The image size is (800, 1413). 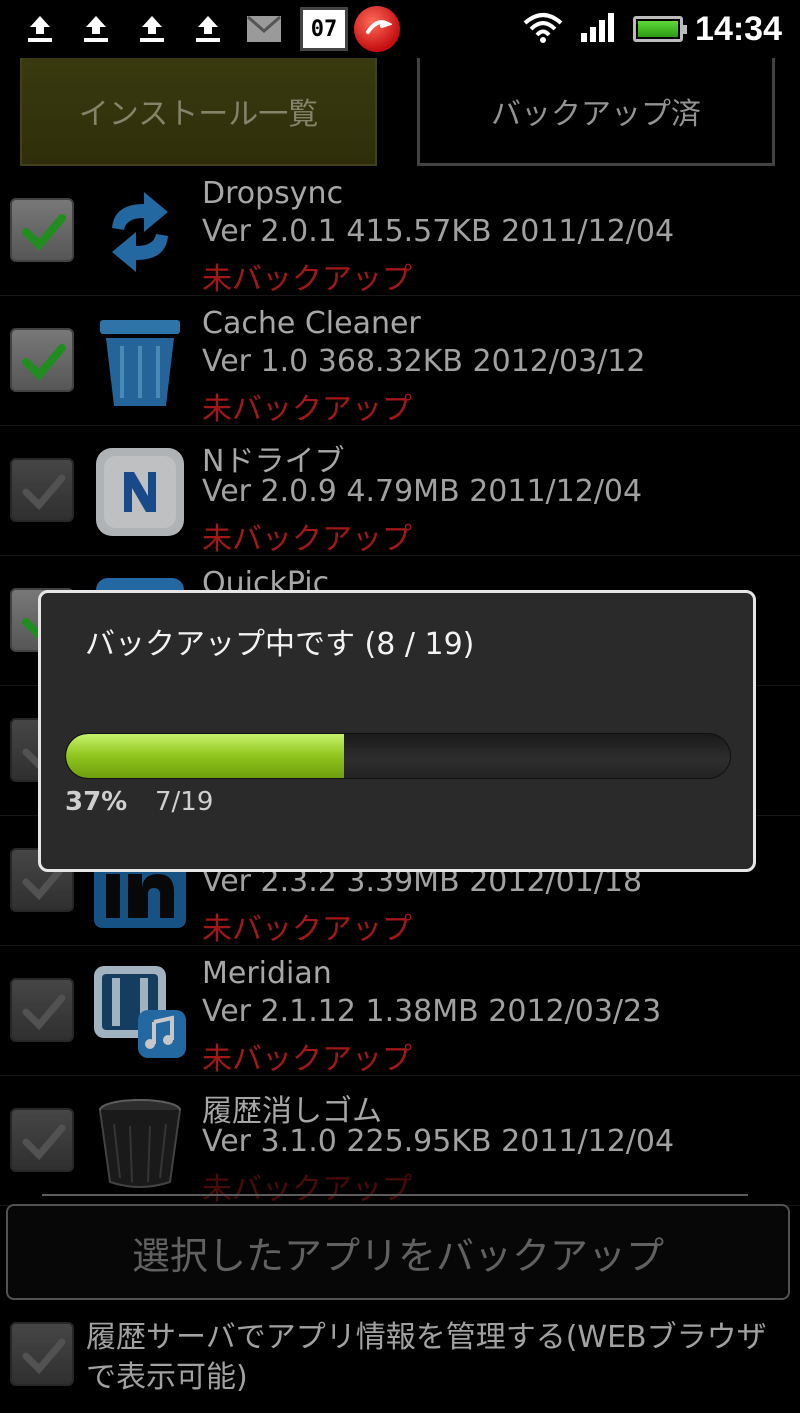 I want to click on battery-icon, so click(x=660, y=29).